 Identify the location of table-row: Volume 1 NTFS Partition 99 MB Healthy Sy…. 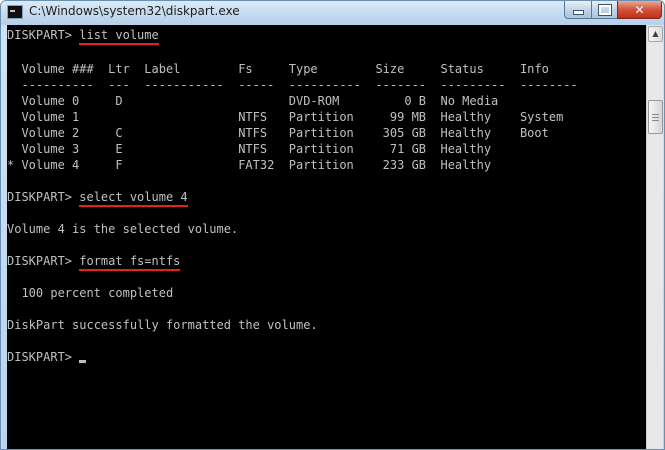
(285, 117).